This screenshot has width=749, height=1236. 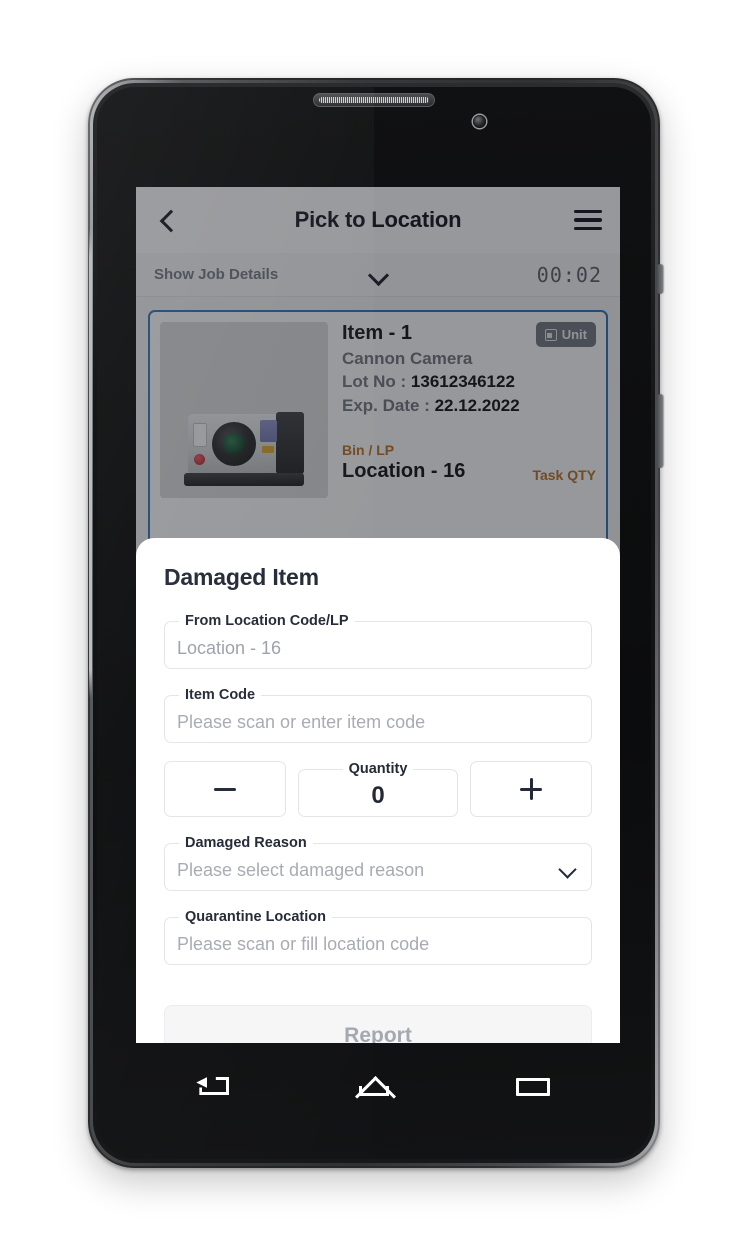 I want to click on power-button, so click(x=660, y=279).